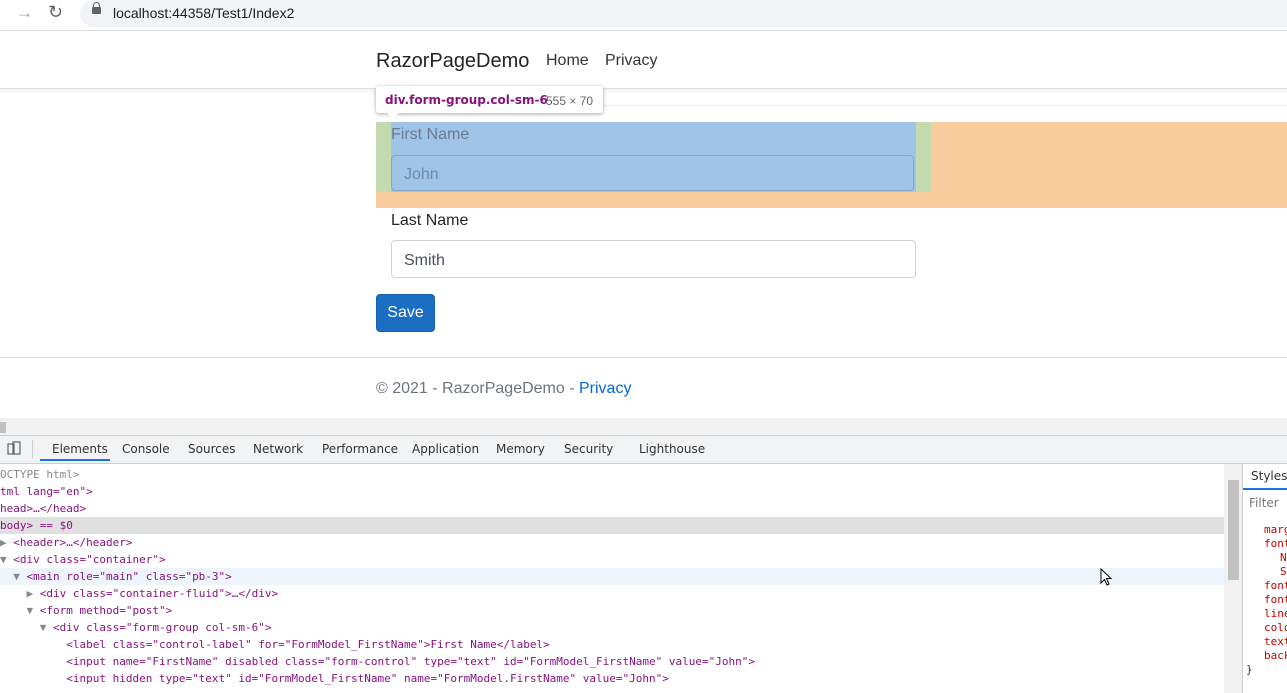 Image resolution: width=1287 pixels, height=693 pixels. Describe the element at coordinates (520, 449) in the screenshot. I see `tab-memory: Memory` at that location.